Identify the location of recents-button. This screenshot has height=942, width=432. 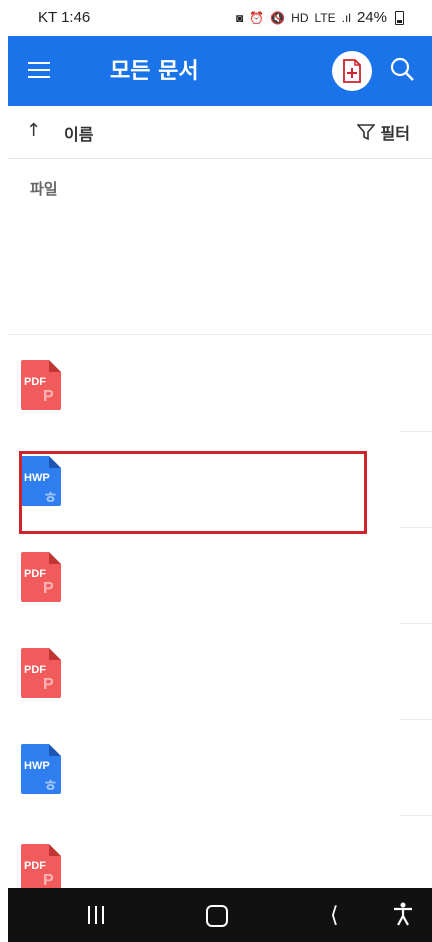
(96, 915).